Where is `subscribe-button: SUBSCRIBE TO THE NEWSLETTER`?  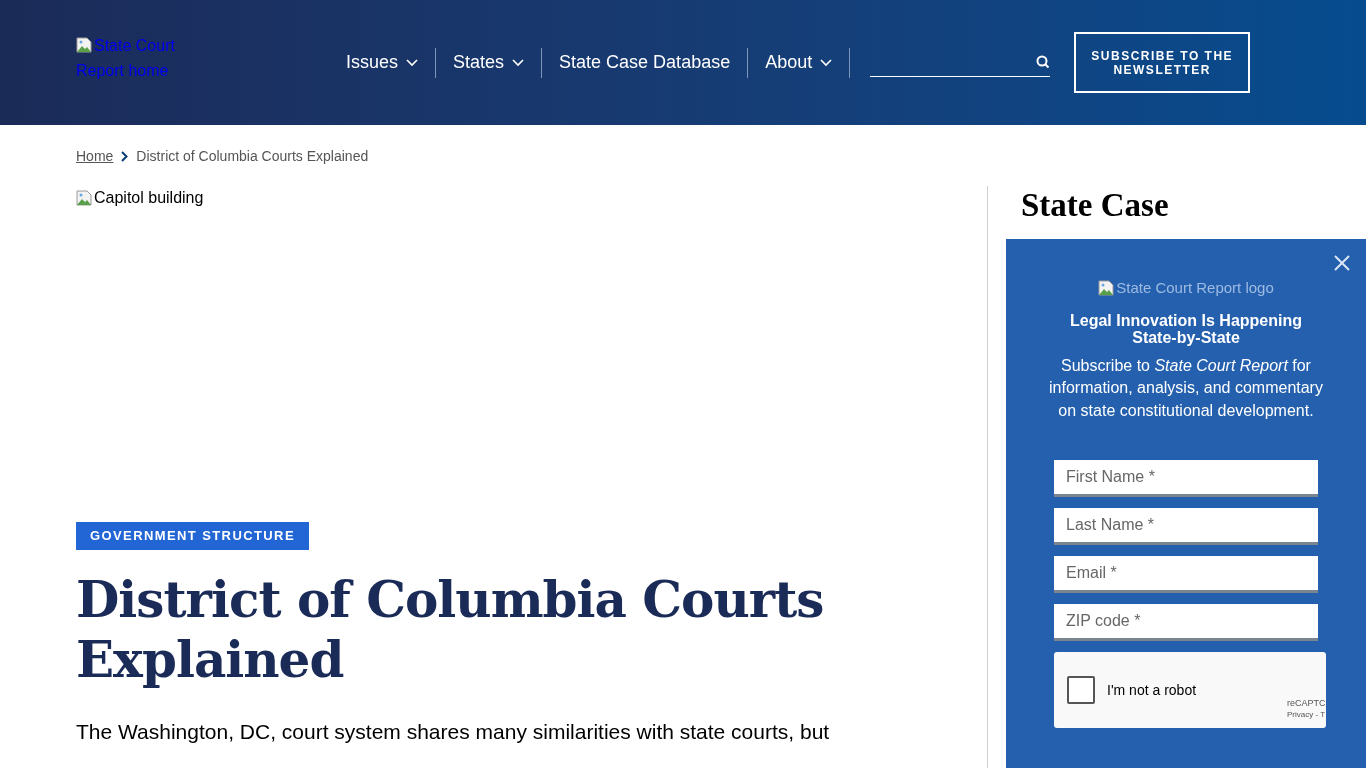 subscribe-button: SUBSCRIBE TO THE NEWSLETTER is located at coordinates (1162, 62).